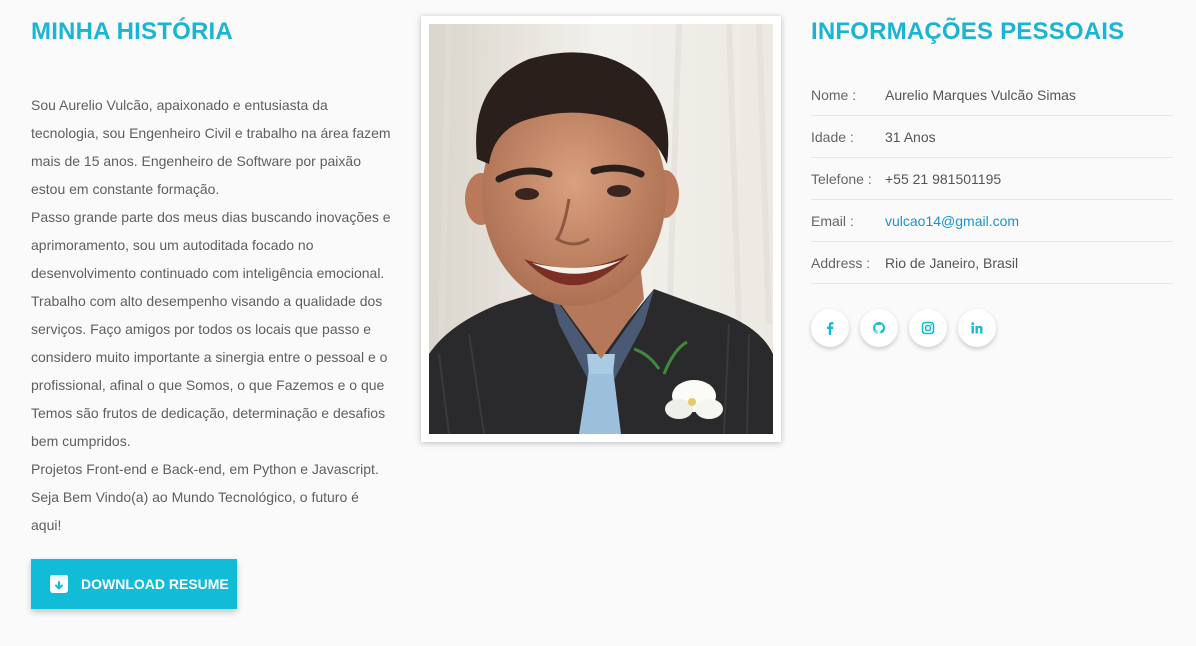 This screenshot has height=646, width=1196. Describe the element at coordinates (59, 584) in the screenshot. I see `archive-download-icon` at that location.